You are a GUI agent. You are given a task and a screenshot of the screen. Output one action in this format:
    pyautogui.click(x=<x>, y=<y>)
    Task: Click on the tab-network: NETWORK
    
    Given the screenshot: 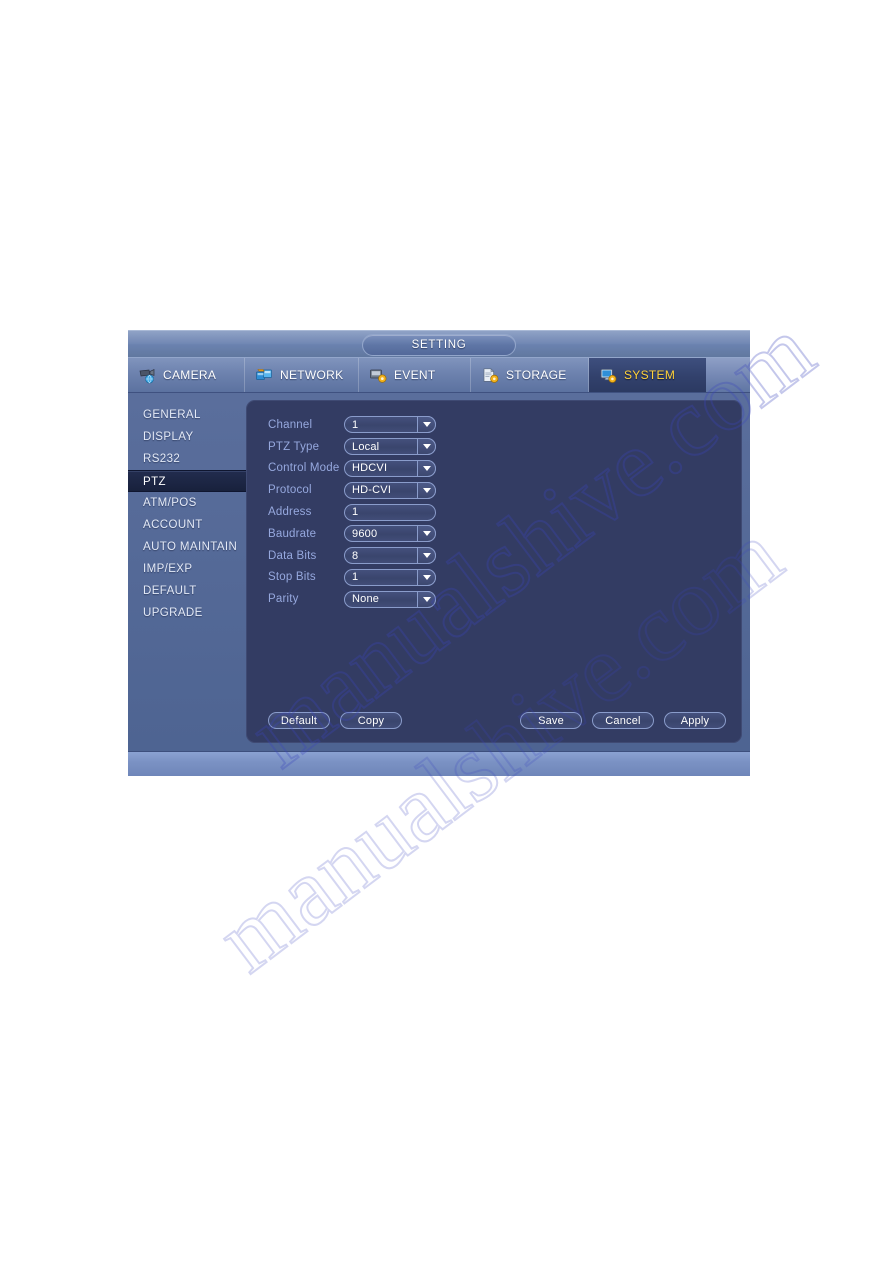 What is the action you would take?
    pyautogui.click(x=302, y=375)
    